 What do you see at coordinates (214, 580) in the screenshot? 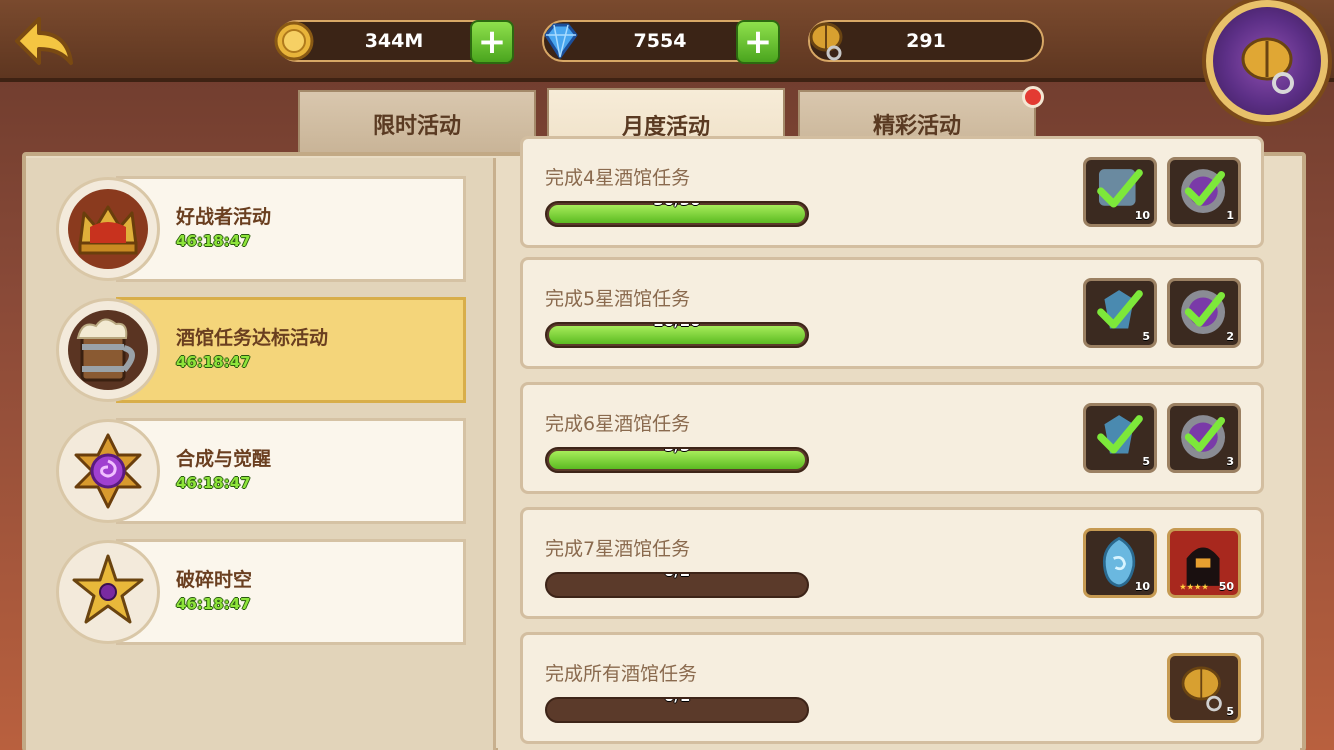
I see `activity-name: 破碎时空` at bounding box center [214, 580].